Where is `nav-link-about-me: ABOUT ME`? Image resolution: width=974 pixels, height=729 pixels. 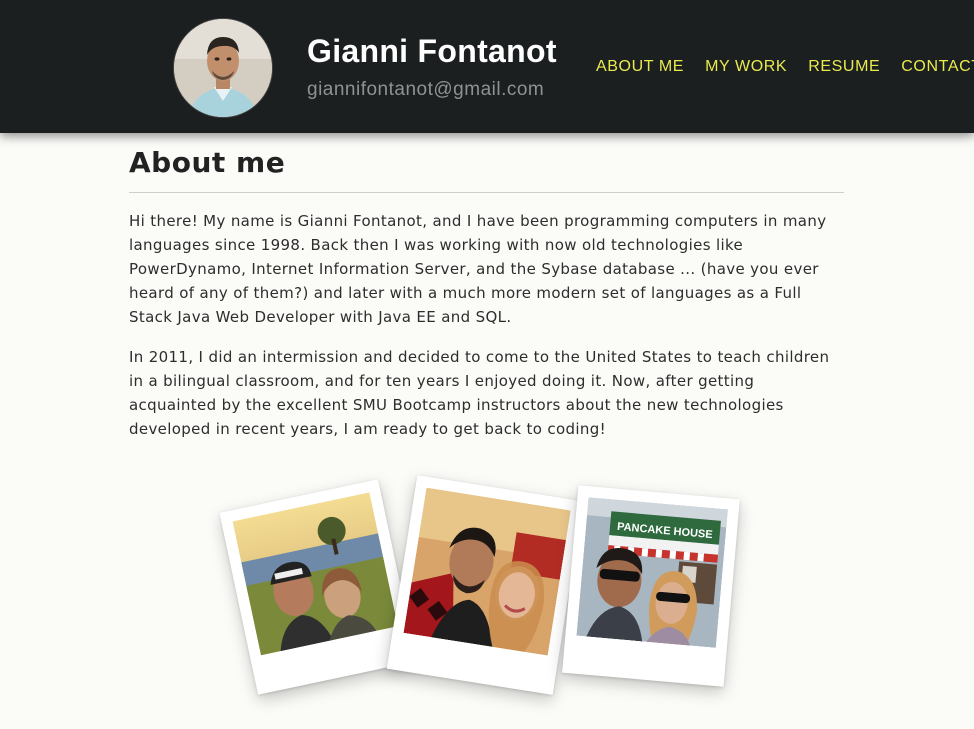
nav-link-about-me: ABOUT ME is located at coordinates (640, 67).